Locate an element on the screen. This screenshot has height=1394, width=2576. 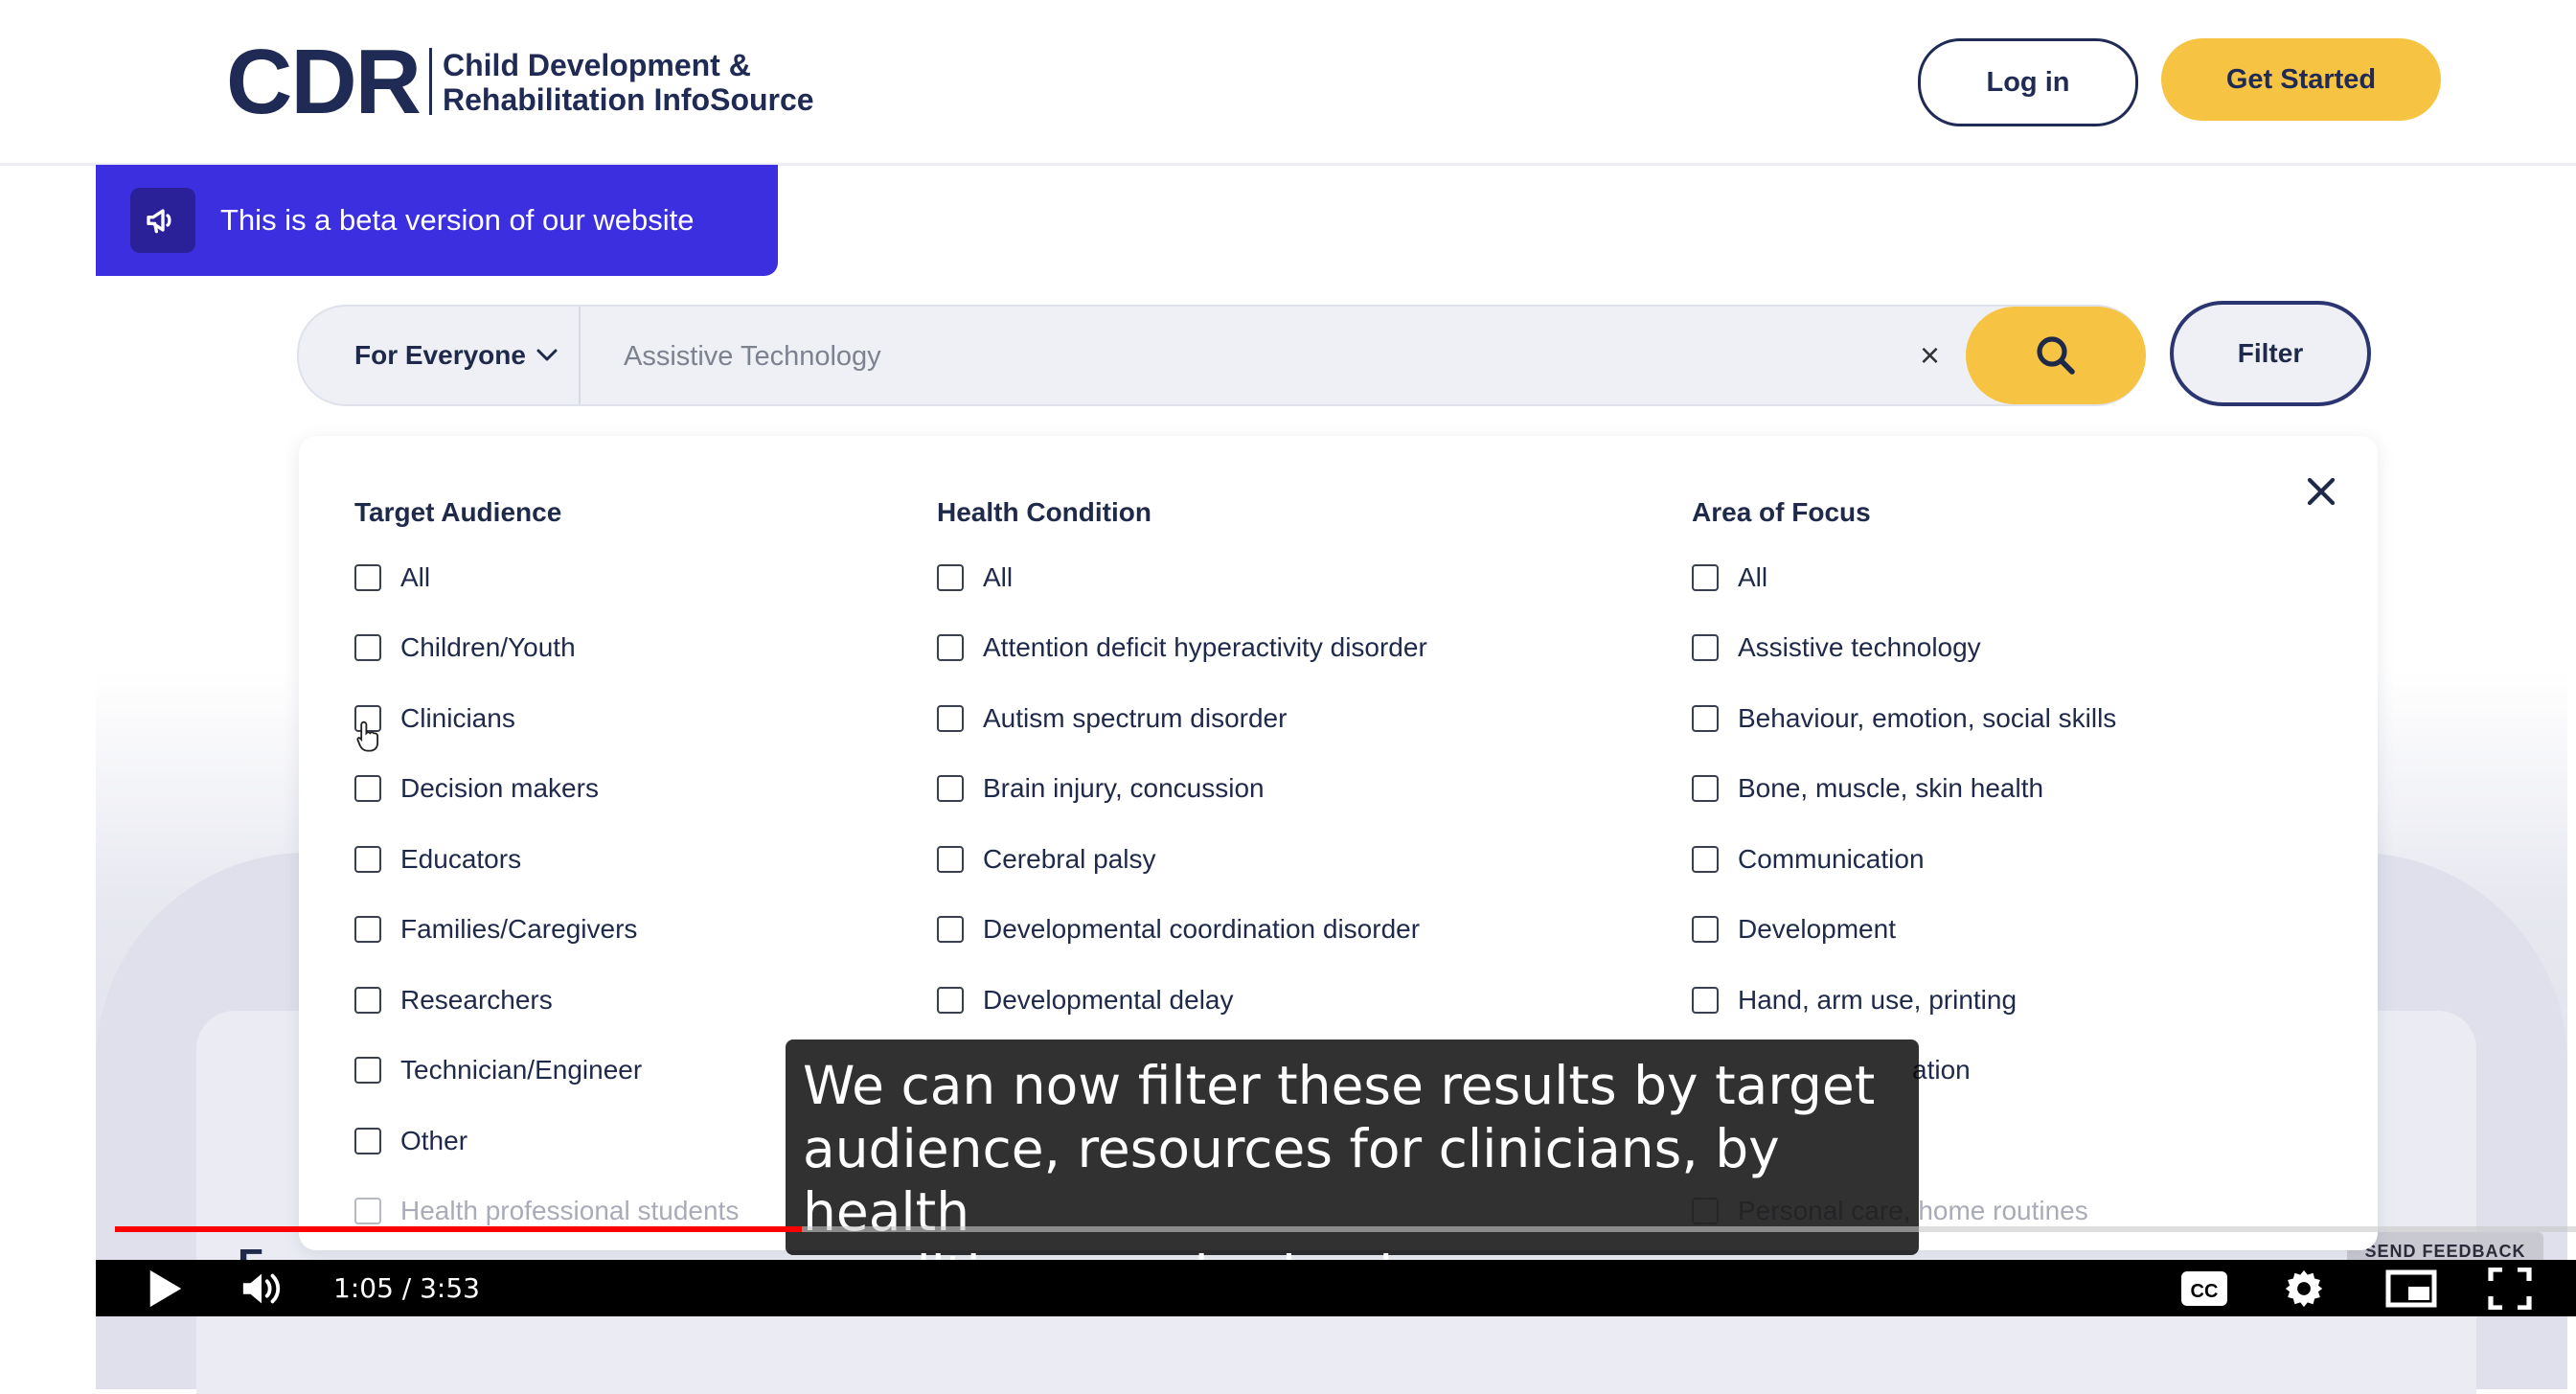
progress-played is located at coordinates (459, 1229).